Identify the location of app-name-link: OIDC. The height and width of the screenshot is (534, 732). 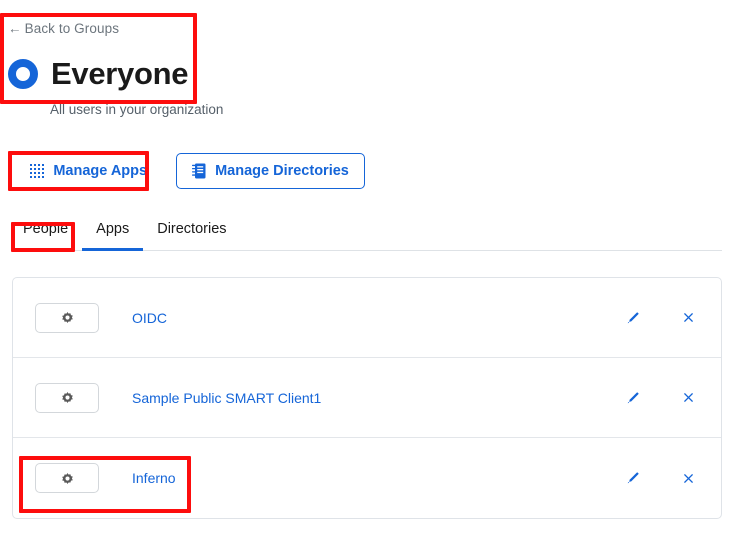
(149, 318).